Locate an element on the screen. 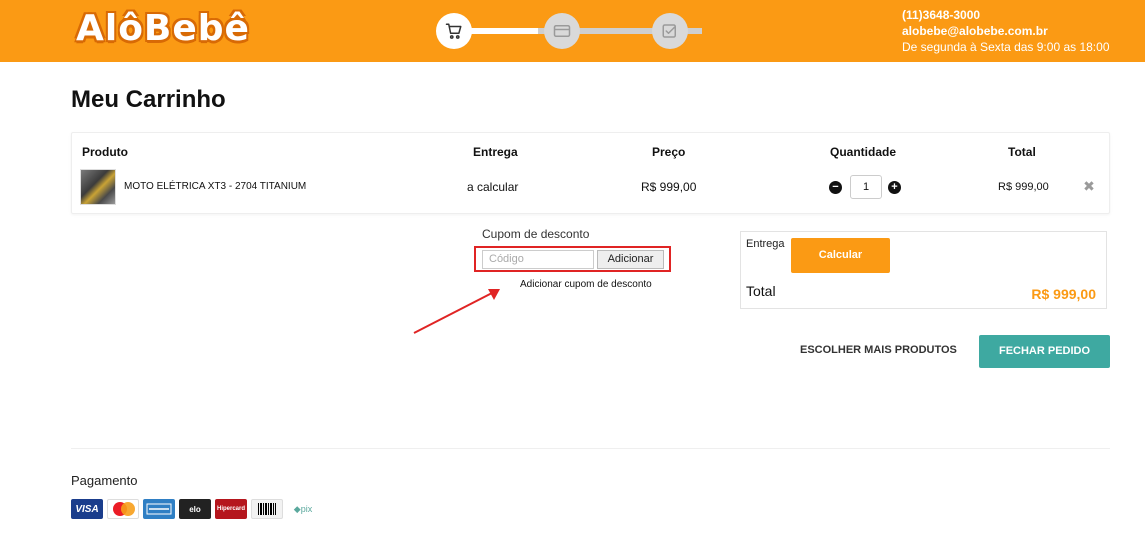  checkout-steps is located at coordinates (571, 31).